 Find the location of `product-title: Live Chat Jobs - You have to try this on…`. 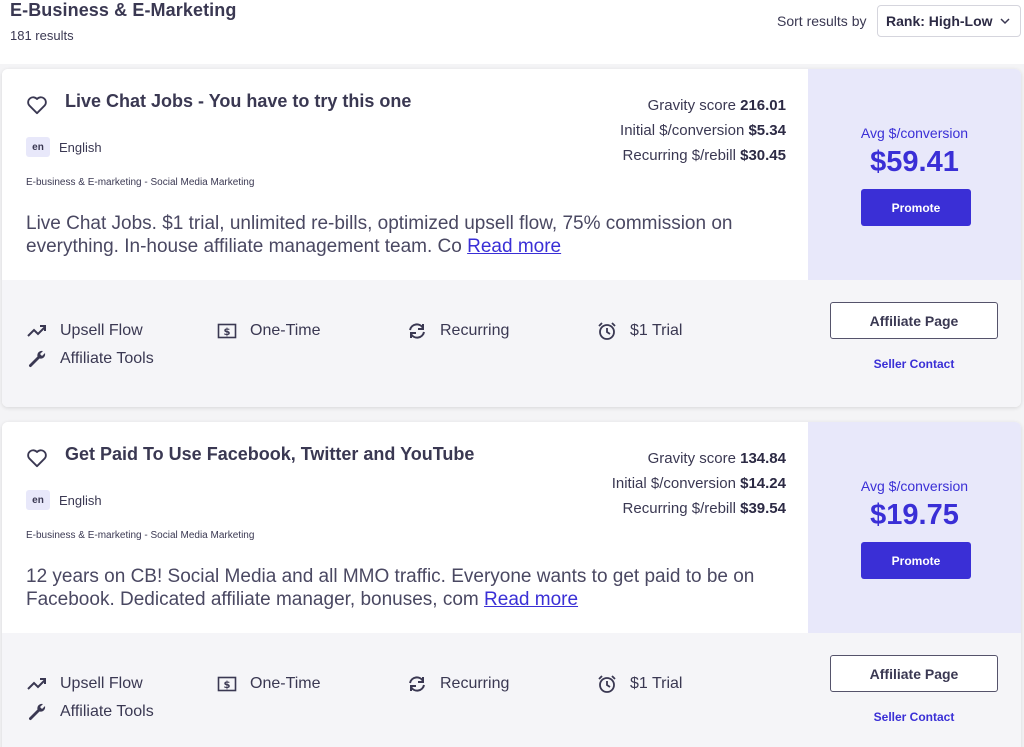

product-title: Live Chat Jobs - You have to try this on… is located at coordinates (238, 101).